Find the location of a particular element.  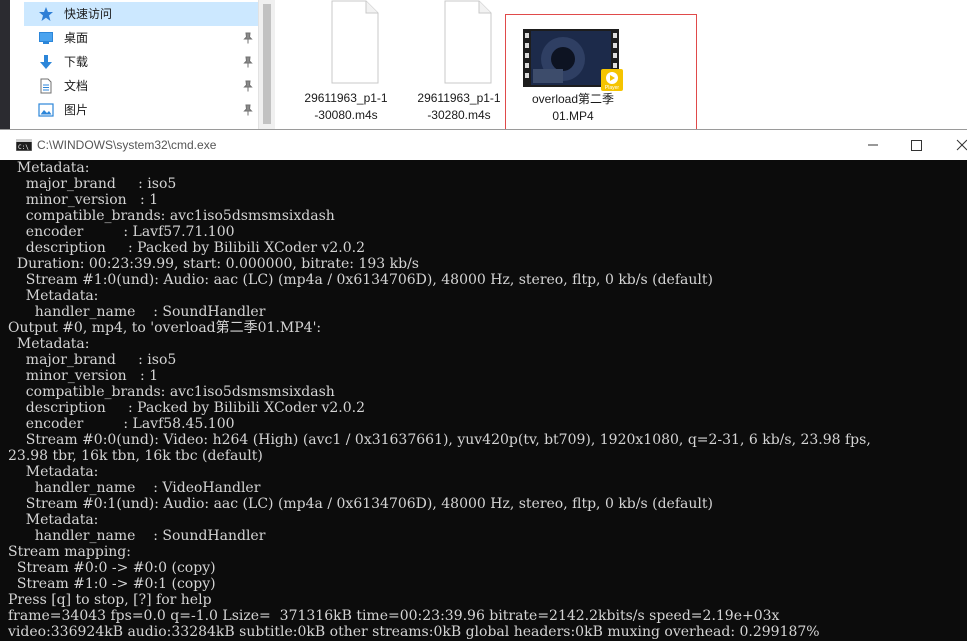

file-name: 29611963_p1-1 -30280.m4s is located at coordinates (459, 107).